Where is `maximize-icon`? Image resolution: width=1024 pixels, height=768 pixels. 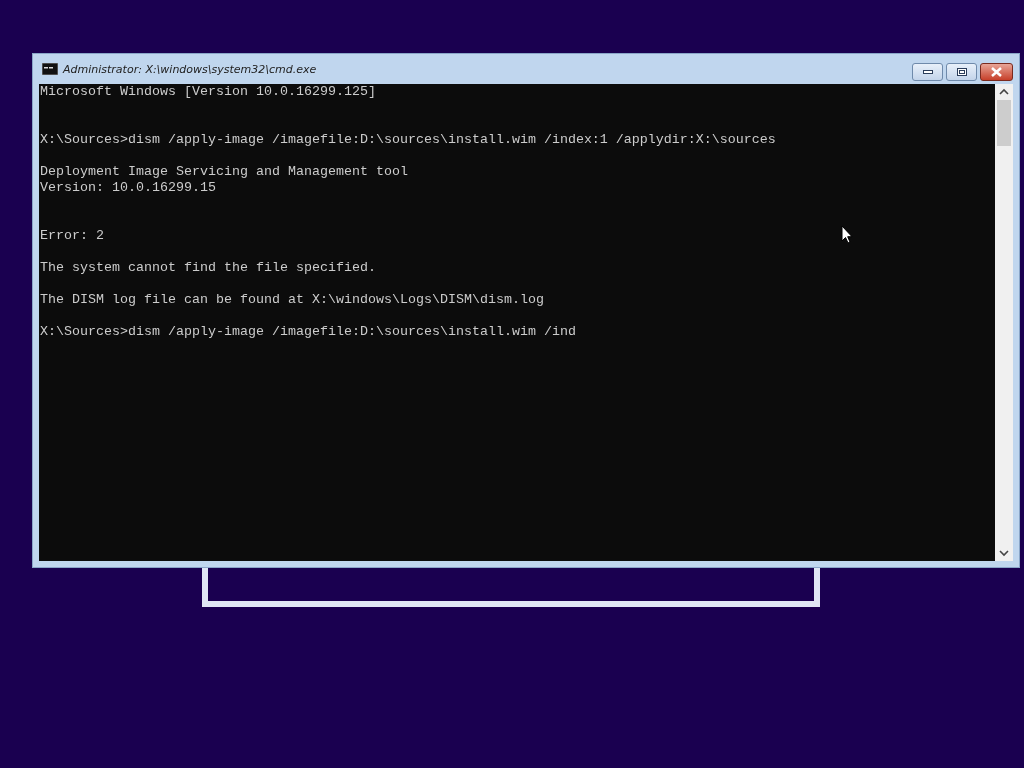
maximize-icon is located at coordinates (961, 72).